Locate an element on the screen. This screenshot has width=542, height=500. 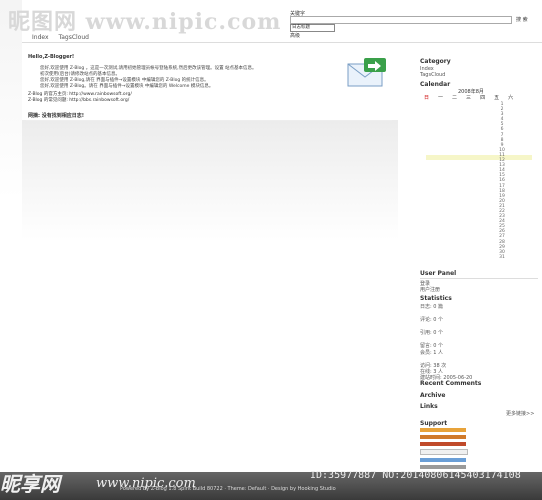
support-badges is located at coordinates (444, 450).